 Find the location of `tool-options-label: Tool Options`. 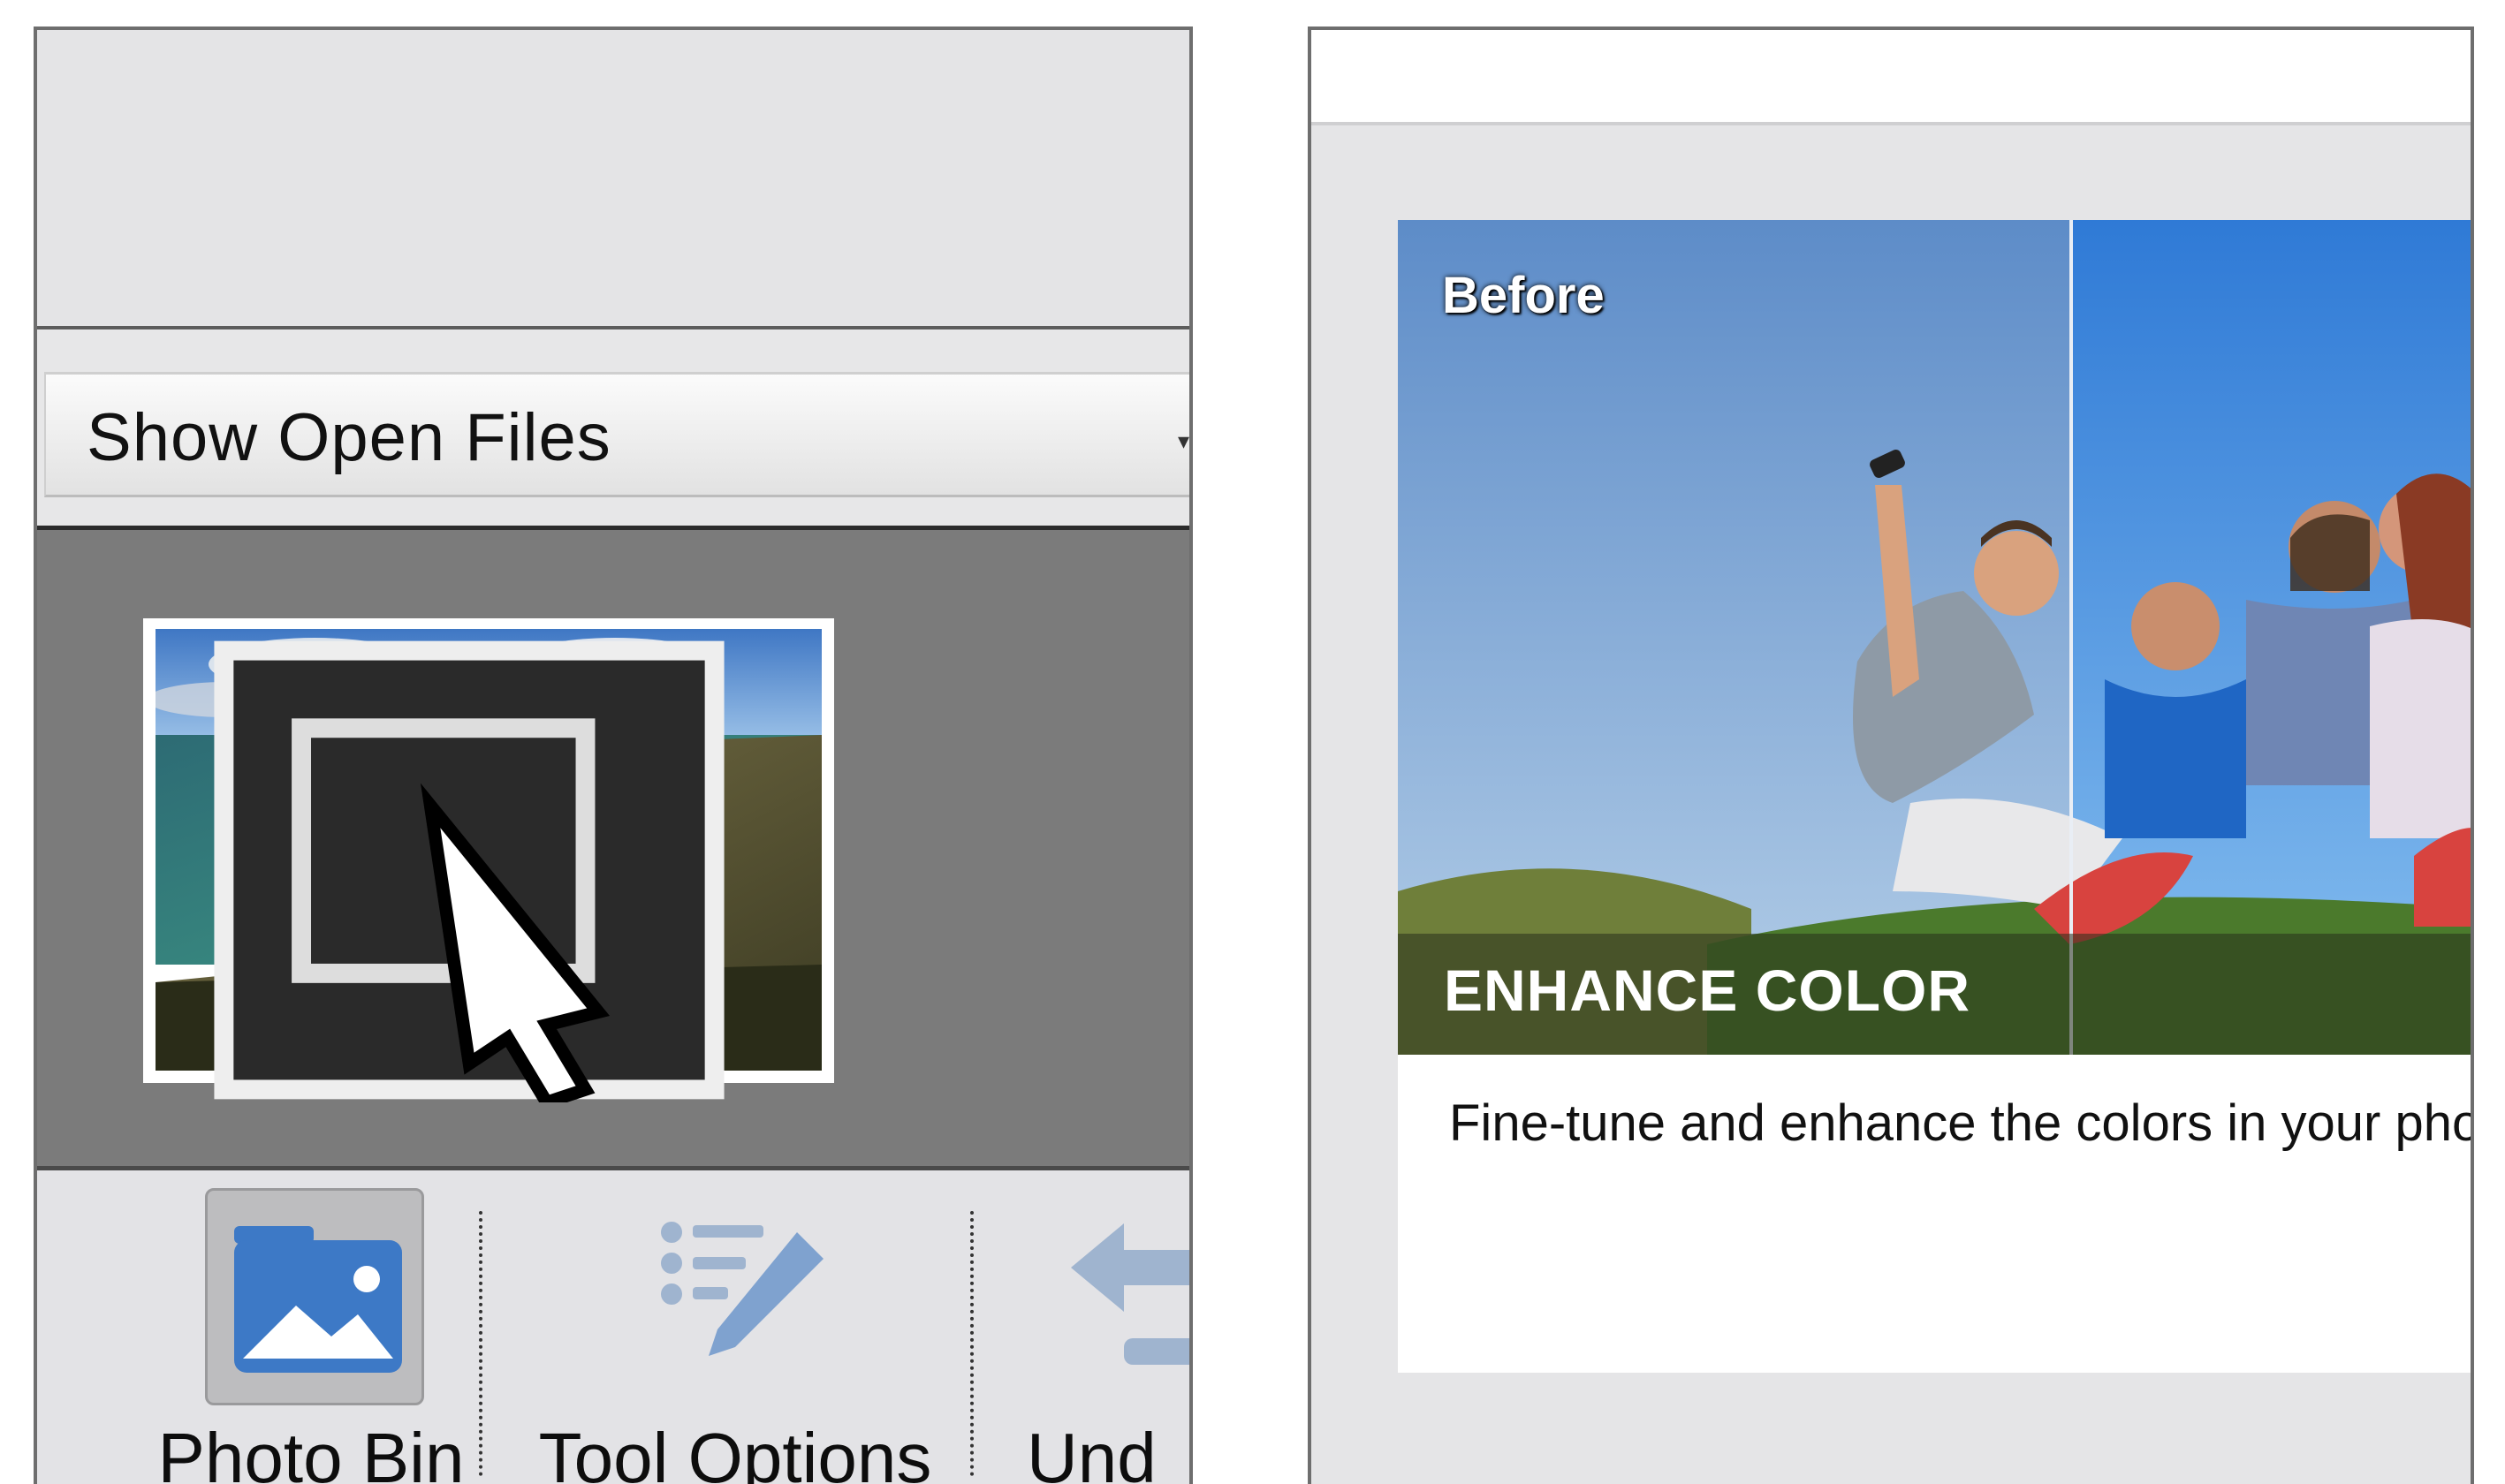

tool-options-label: Tool Options is located at coordinates (735, 1451).